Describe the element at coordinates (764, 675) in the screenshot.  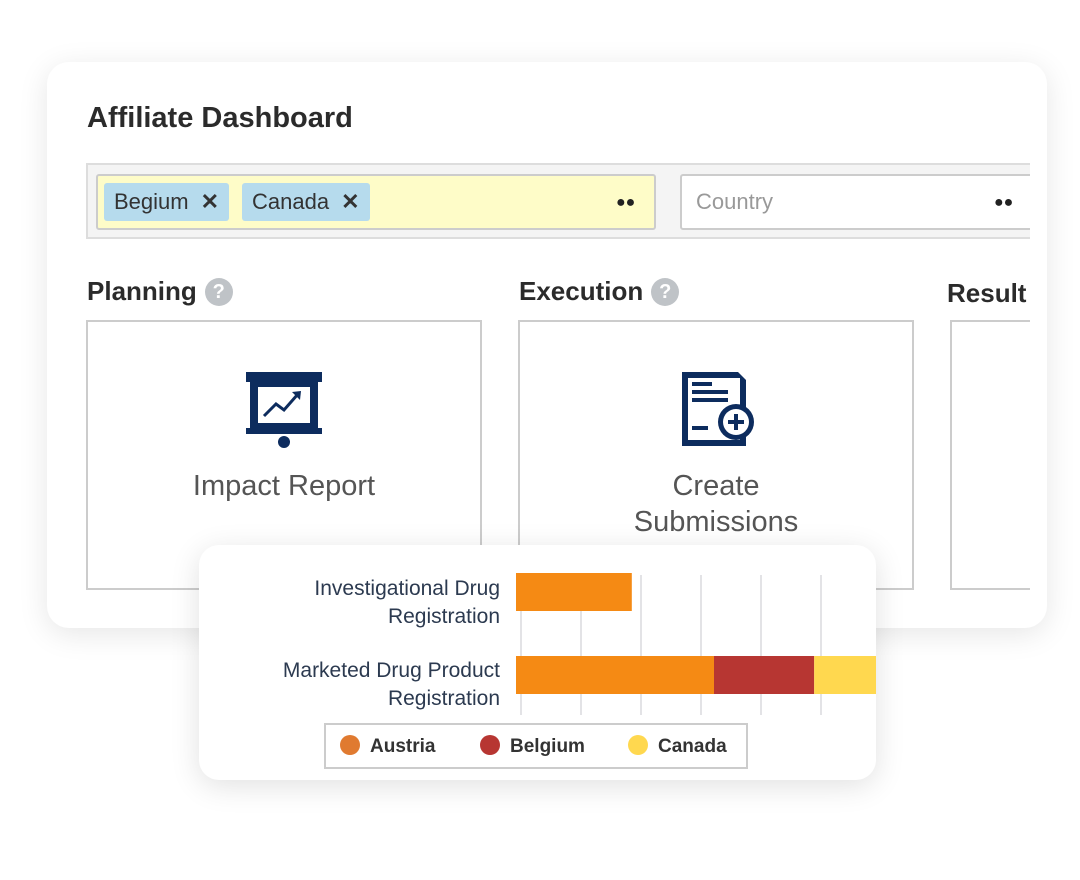
I see `bar-belgium` at that location.